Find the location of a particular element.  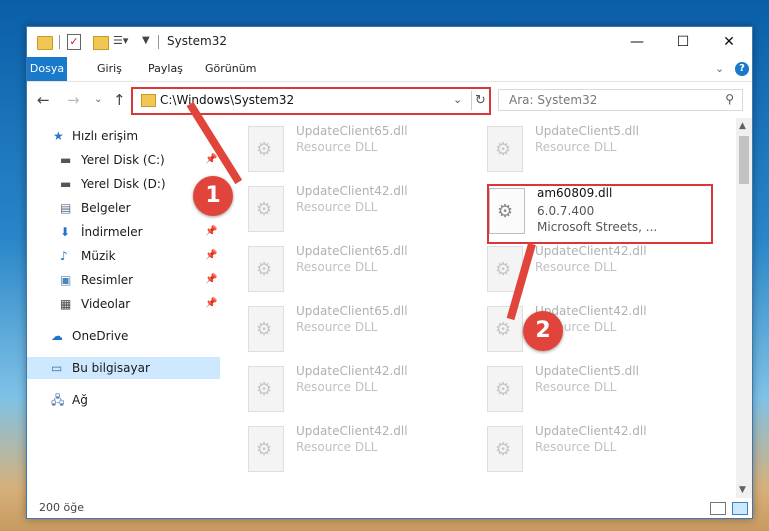

tab-view: Görünüm is located at coordinates (230, 69).